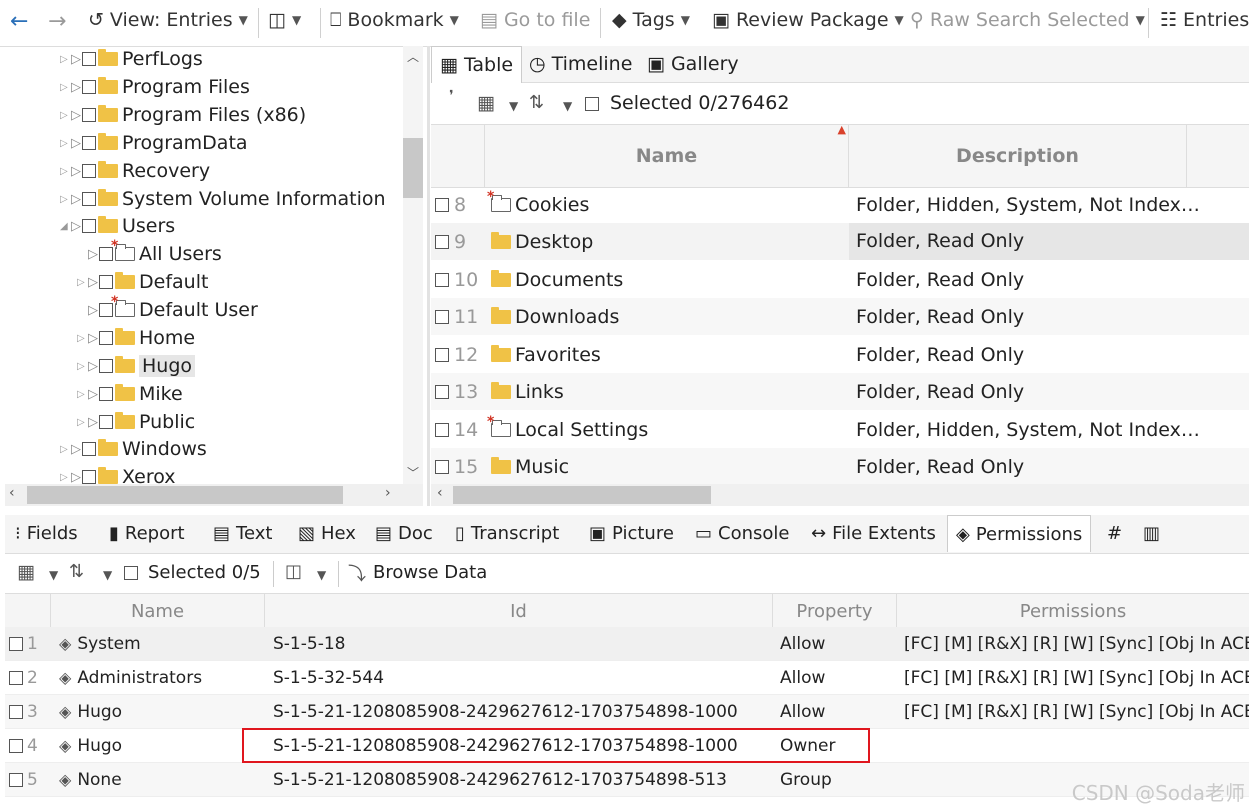 The height and width of the screenshot is (810, 1249). I want to click on tree-item: ▷ ▷ System Volume Information, so click(223, 199).